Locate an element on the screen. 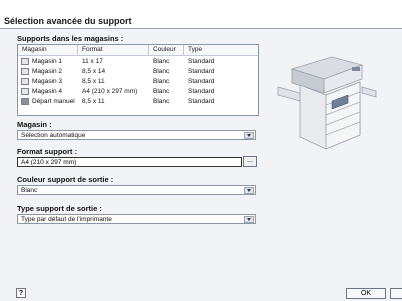 This screenshot has width=402, height=301. type-dropdown: Type par défaut de l'imprimante is located at coordinates (136, 219).